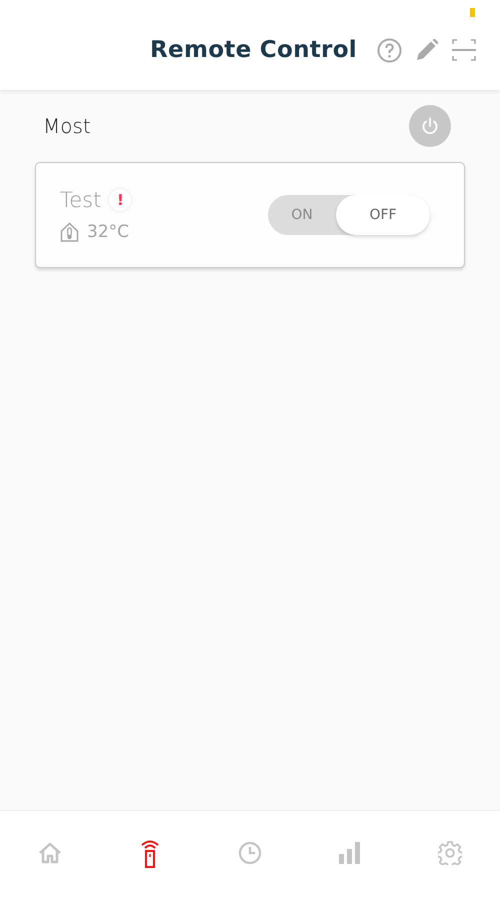  What do you see at coordinates (250, 852) in the screenshot?
I see `clock-icon` at bounding box center [250, 852].